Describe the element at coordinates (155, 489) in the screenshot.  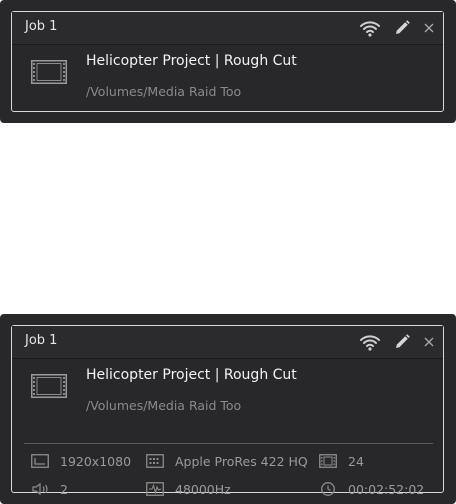
I see `sample-rate-icon` at that location.